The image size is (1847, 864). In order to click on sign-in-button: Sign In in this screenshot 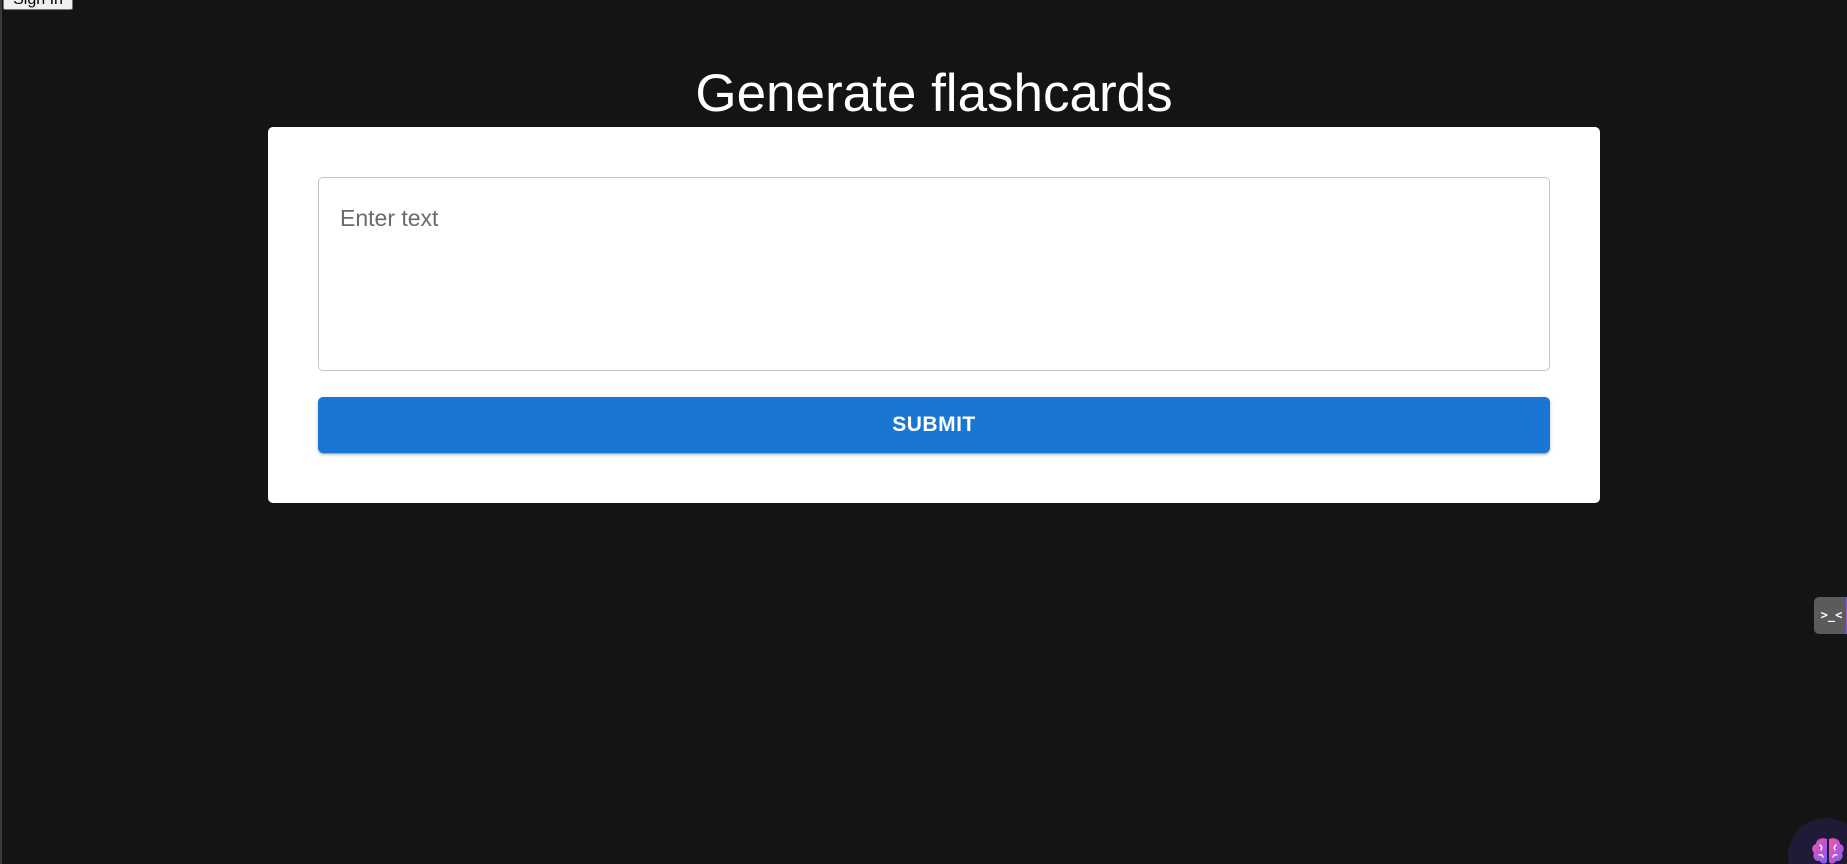, I will do `click(38, 5)`.